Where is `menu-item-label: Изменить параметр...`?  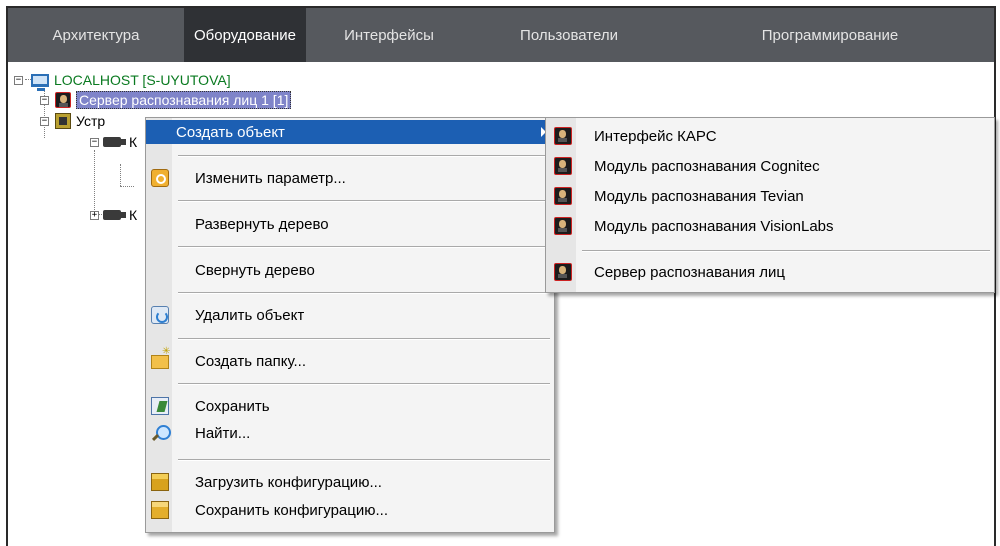 menu-item-label: Изменить параметр... is located at coordinates (270, 178).